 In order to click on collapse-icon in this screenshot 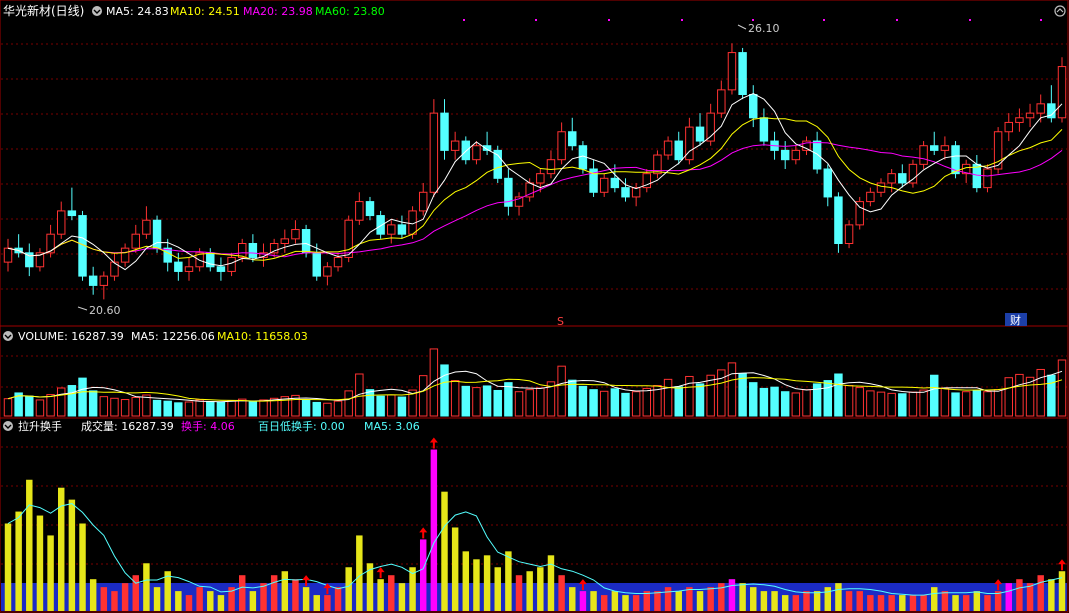, I will do `click(1060, 11)`.